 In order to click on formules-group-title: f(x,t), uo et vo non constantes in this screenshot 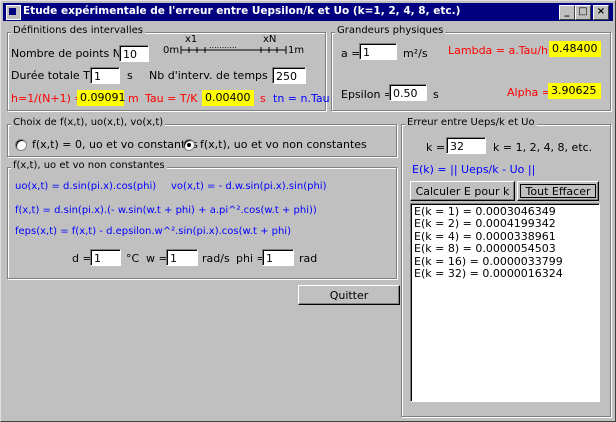, I will do `click(89, 165)`.